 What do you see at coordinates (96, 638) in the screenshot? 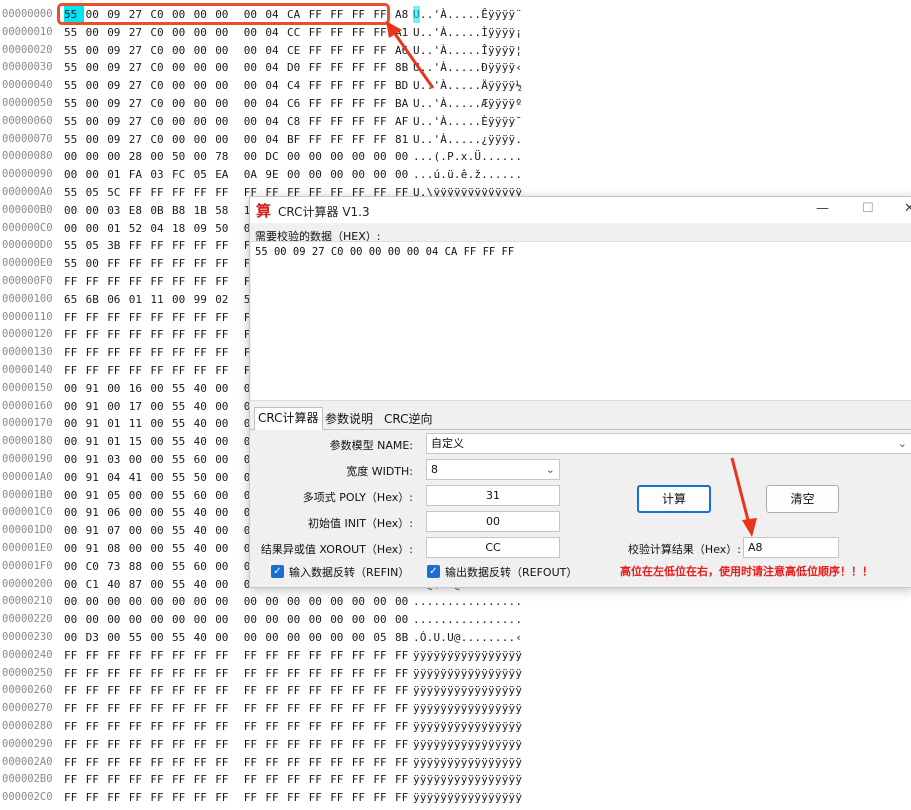
I see `hex-byte: D3` at bounding box center [96, 638].